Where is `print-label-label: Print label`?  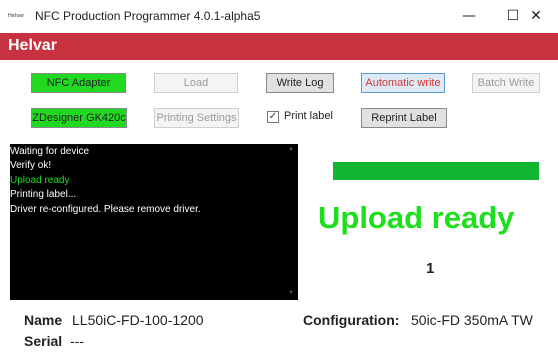 print-label-label: Print label is located at coordinates (308, 116).